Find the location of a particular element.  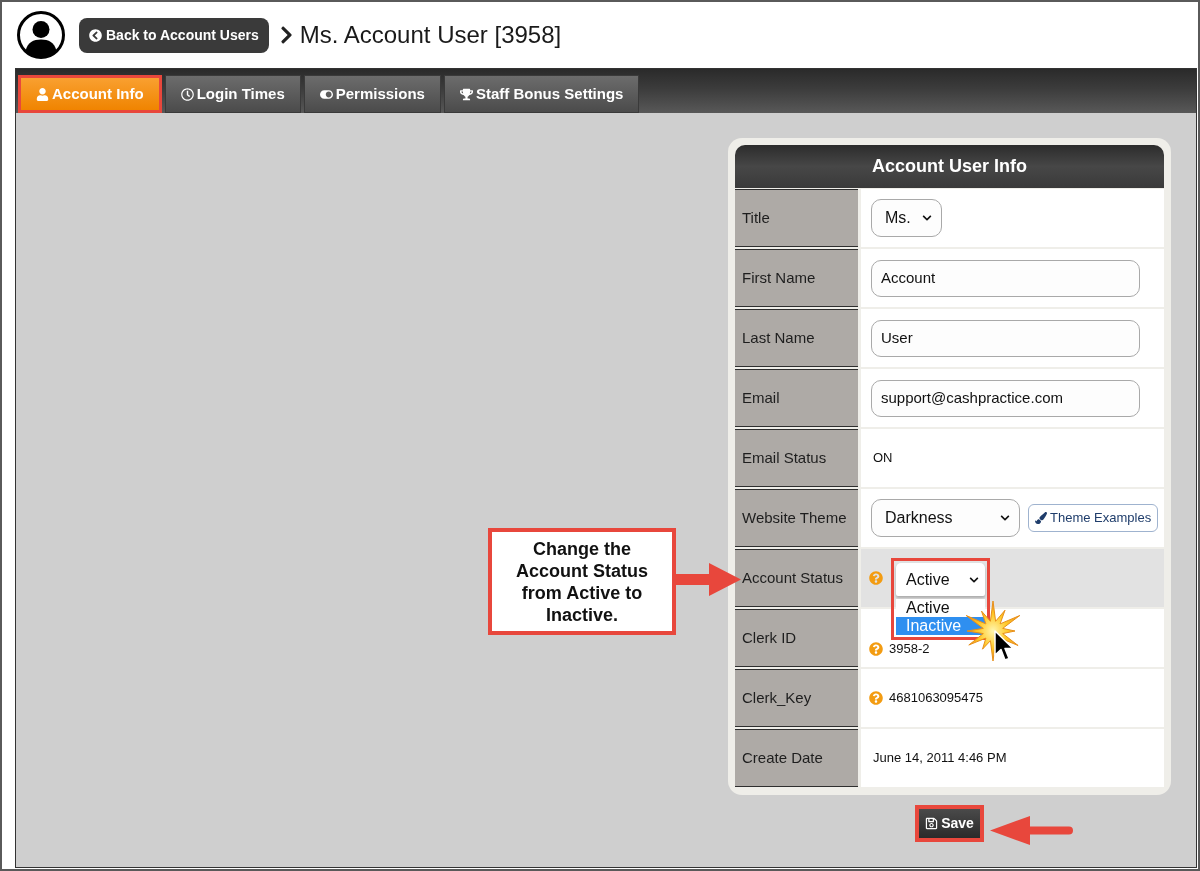

field-label: Clerk_Key is located at coordinates (796, 698).